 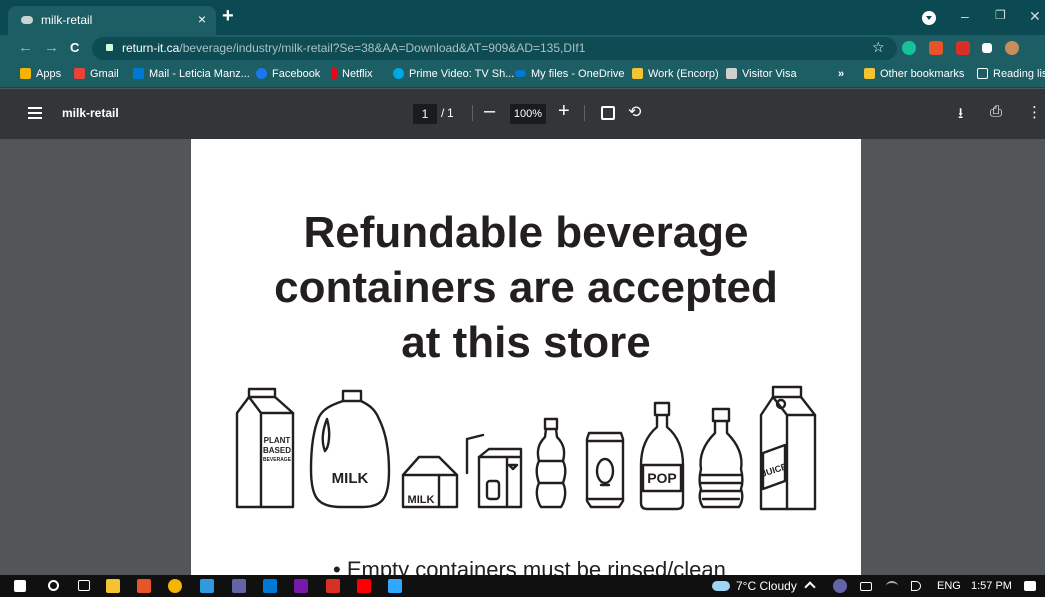 What do you see at coordinates (398, 73) in the screenshot?
I see `prime-video-icon` at bounding box center [398, 73].